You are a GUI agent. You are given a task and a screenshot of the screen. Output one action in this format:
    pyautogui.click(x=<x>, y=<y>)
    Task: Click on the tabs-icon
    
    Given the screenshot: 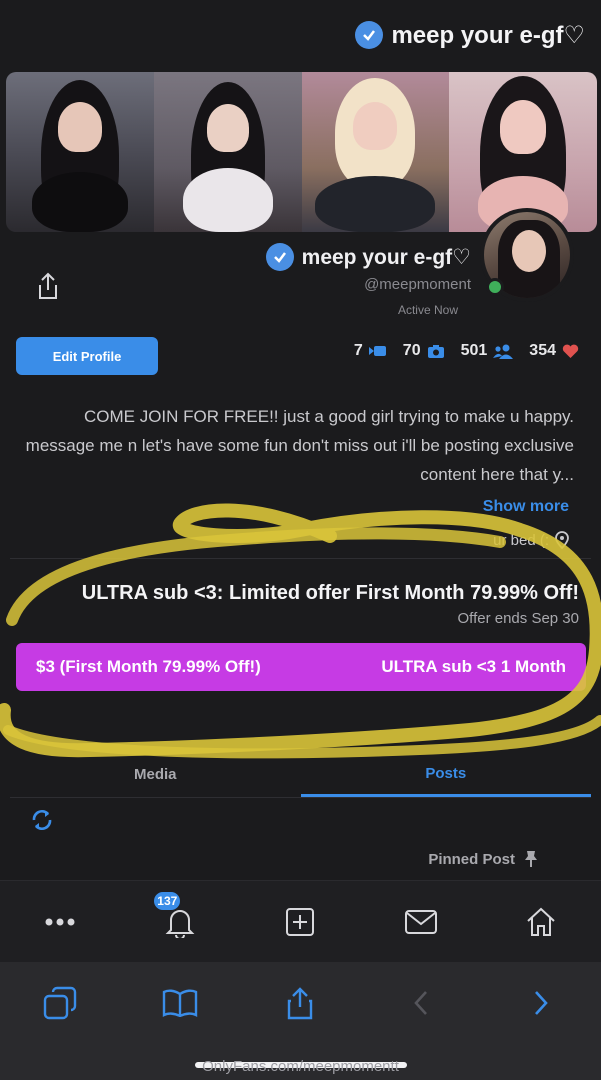 What is the action you would take?
    pyautogui.click(x=60, y=1003)
    